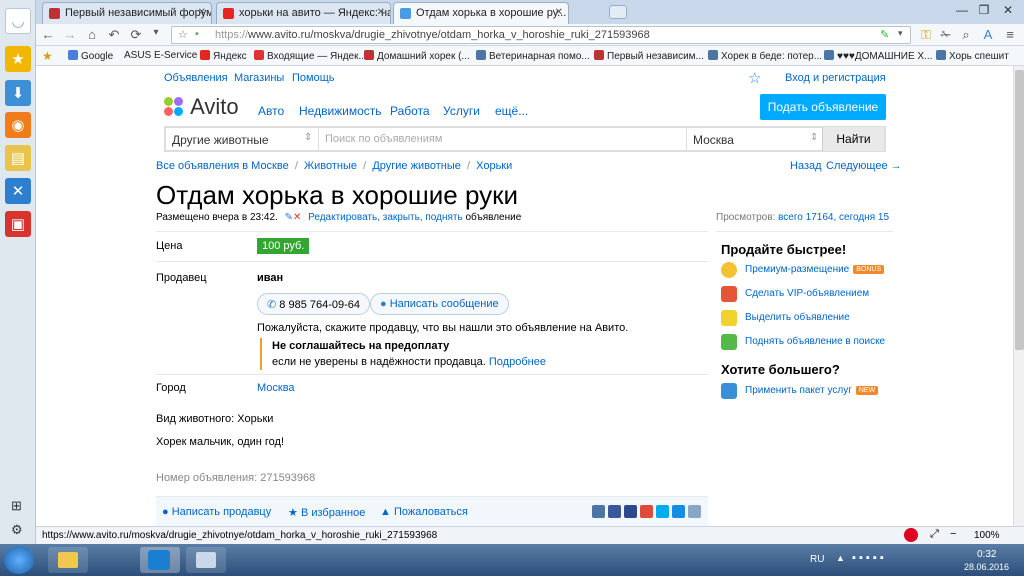 The width and height of the screenshot is (1024, 576). Describe the element at coordinates (835, 78) in the screenshot. I see `login-link: Вход и регистрация` at that location.